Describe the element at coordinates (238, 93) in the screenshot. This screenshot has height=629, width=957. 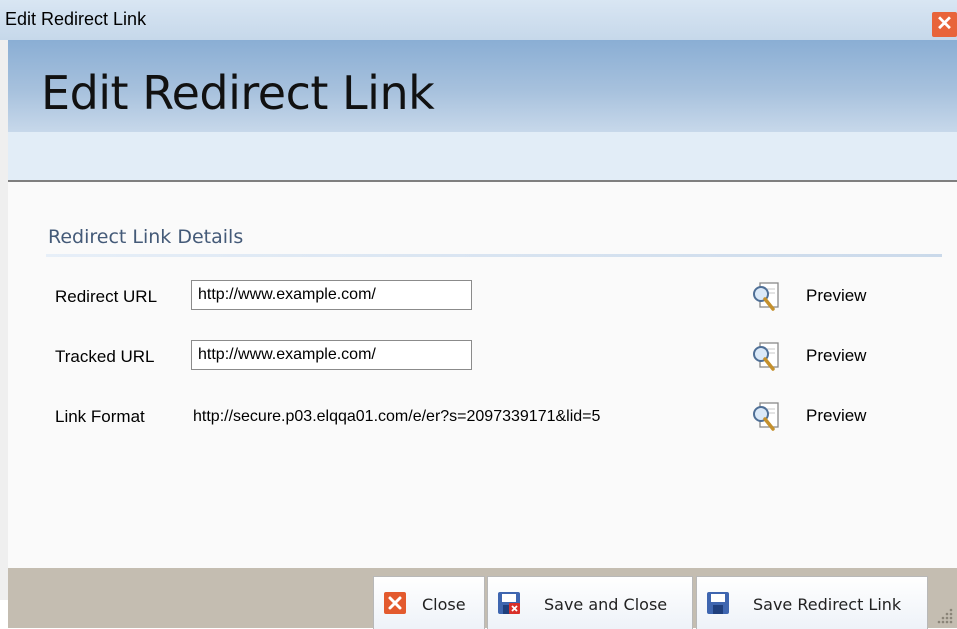
I see `page-title: Edit Redirect Link` at that location.